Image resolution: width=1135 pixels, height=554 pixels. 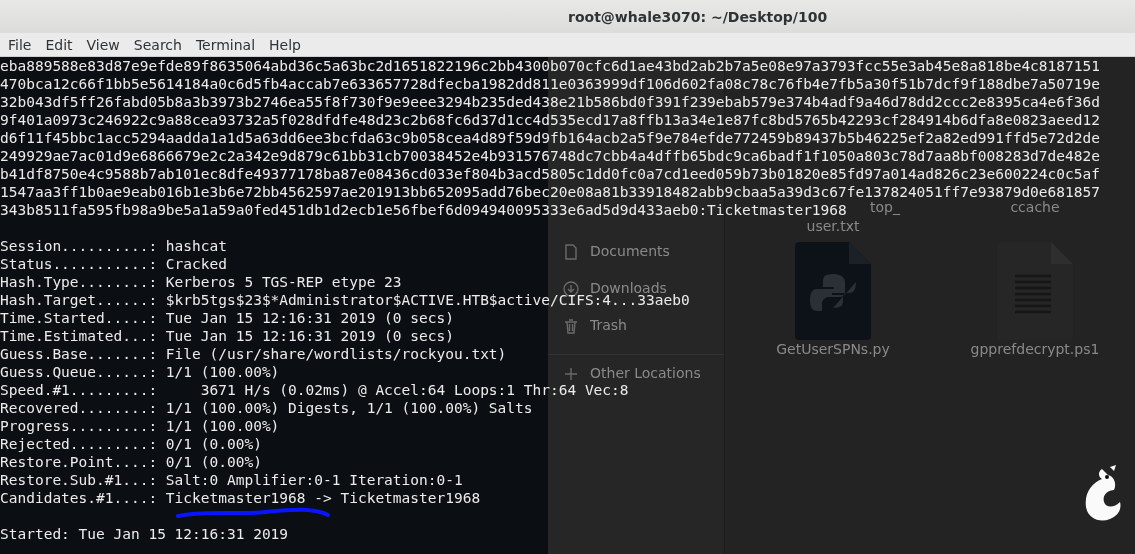 What do you see at coordinates (103, 44) in the screenshot?
I see `menu-item: View` at bounding box center [103, 44].